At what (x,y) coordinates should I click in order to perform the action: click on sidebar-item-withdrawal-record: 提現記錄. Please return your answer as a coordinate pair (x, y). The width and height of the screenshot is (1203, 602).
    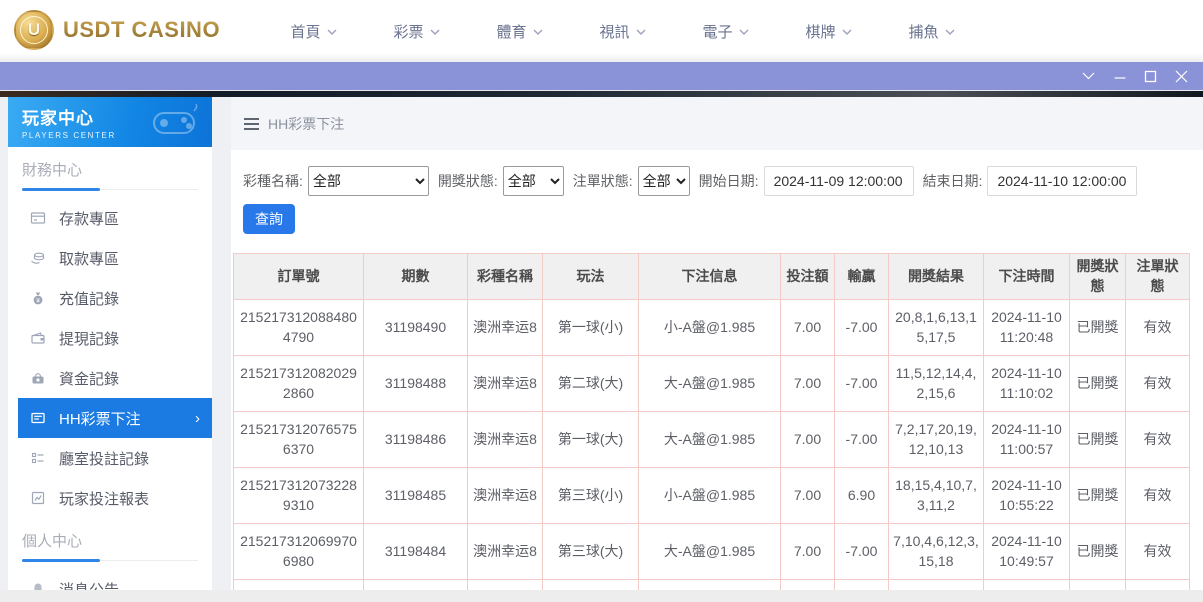
    Looking at the image, I should click on (110, 338).